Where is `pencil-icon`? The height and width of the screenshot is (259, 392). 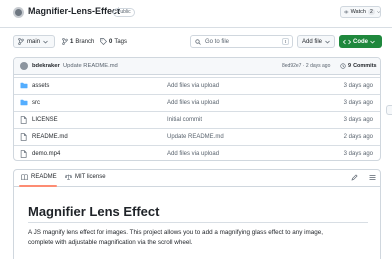
pencil-icon is located at coordinates (354, 177).